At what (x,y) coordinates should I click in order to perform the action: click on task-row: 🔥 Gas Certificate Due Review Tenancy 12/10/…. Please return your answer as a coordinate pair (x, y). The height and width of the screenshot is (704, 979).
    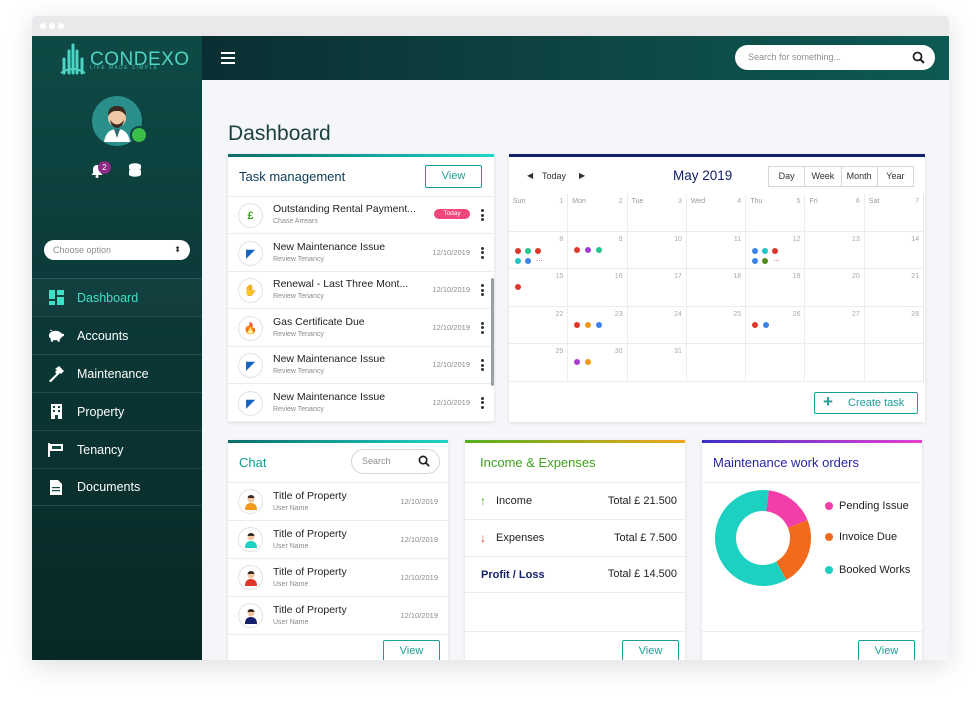
    Looking at the image, I should click on (361, 328).